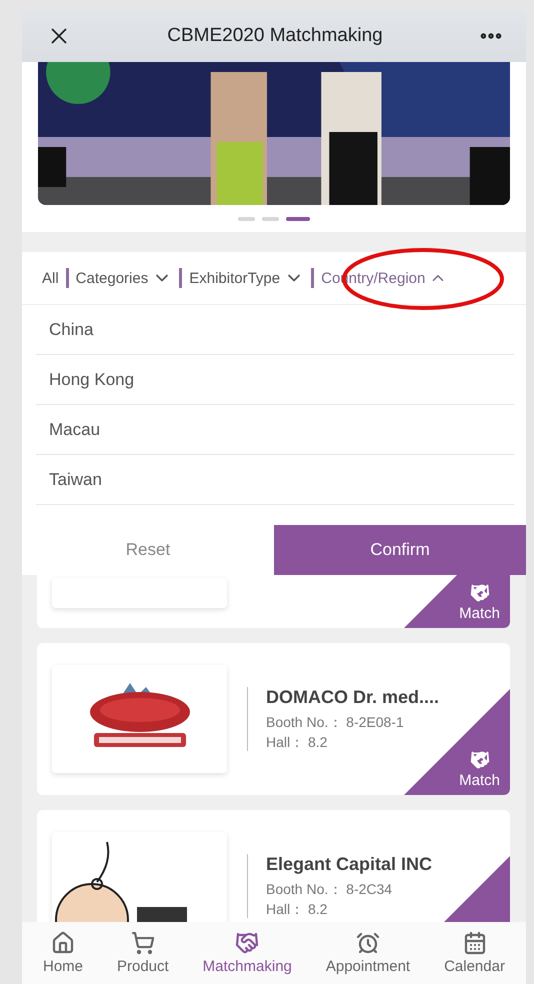 This screenshot has width=534, height=984. Describe the element at coordinates (474, 943) in the screenshot. I see `calendar-icon` at that location.